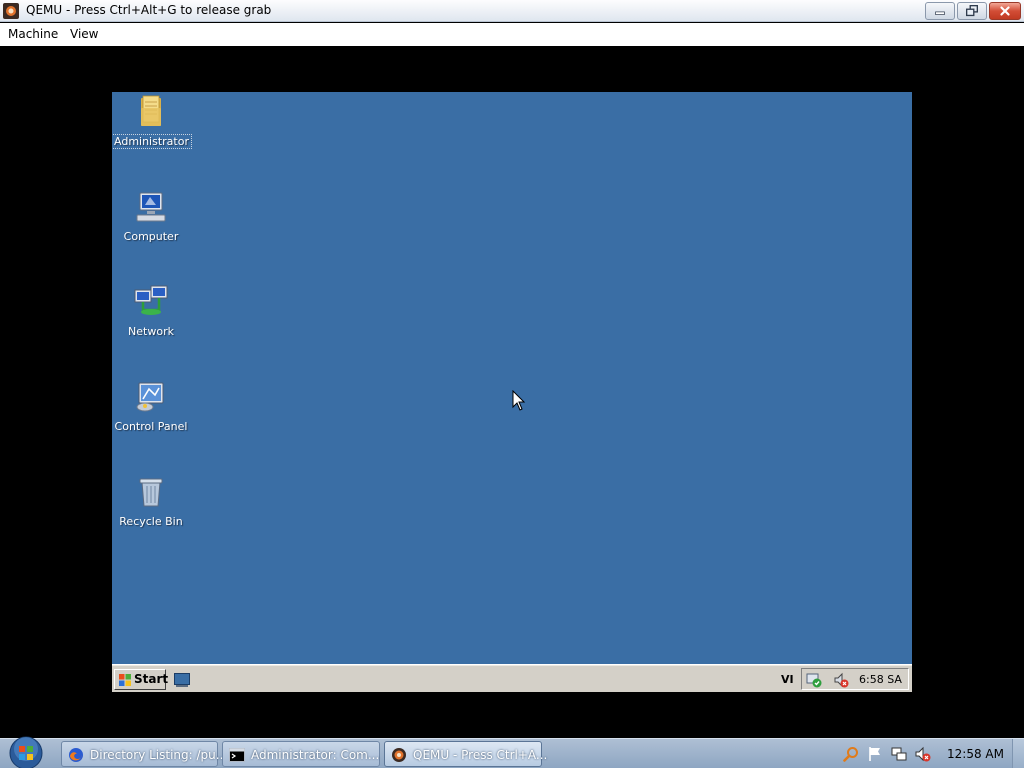 The height and width of the screenshot is (768, 1024). I want to click on restore-icon, so click(972, 11).